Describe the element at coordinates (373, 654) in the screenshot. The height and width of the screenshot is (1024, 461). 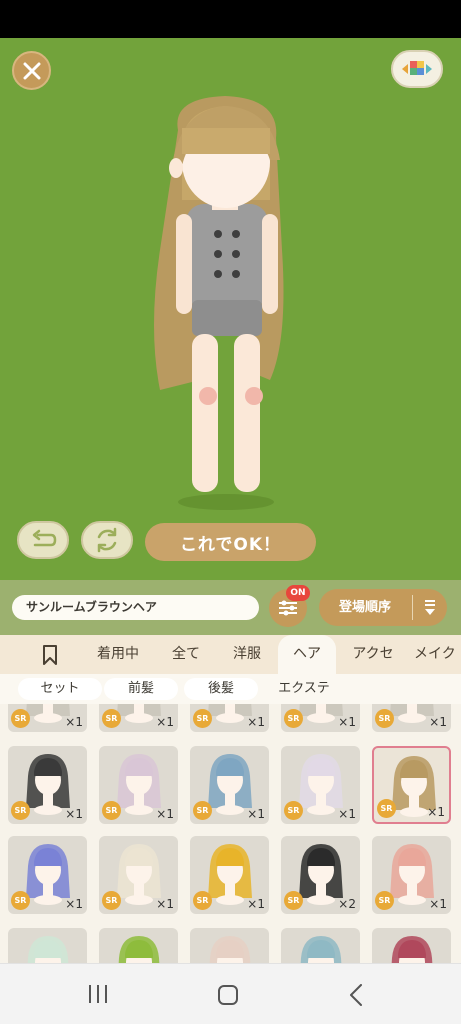
I see `tab-accessories: アクセ` at that location.